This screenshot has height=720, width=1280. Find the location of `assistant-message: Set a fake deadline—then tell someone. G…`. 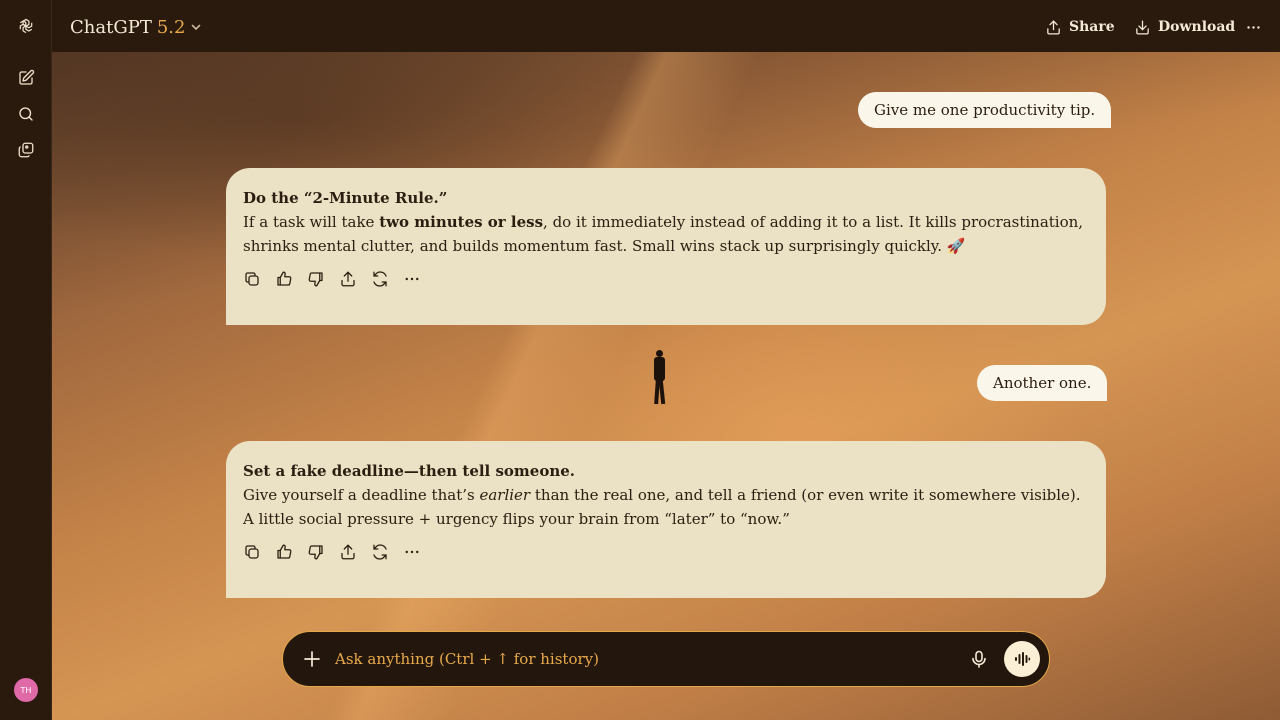

assistant-message: Set a fake deadline—then tell someone. G… is located at coordinates (666, 519).